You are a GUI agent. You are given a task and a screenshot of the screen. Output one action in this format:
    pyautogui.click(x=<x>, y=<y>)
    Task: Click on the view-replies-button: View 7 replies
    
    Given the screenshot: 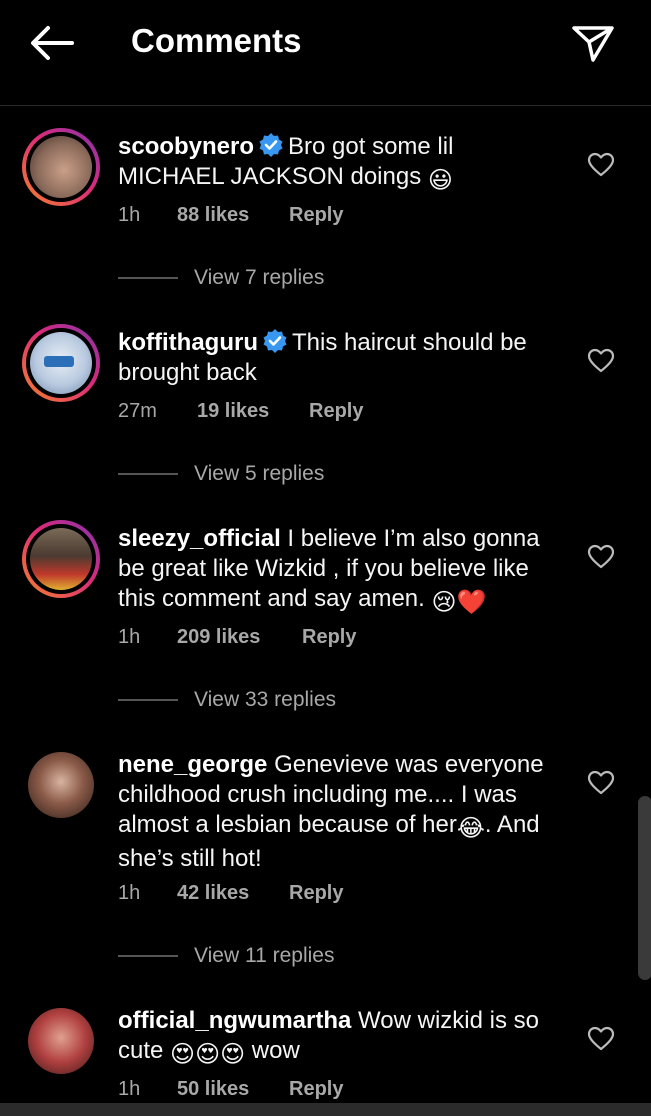 What is the action you would take?
    pyautogui.click(x=221, y=278)
    